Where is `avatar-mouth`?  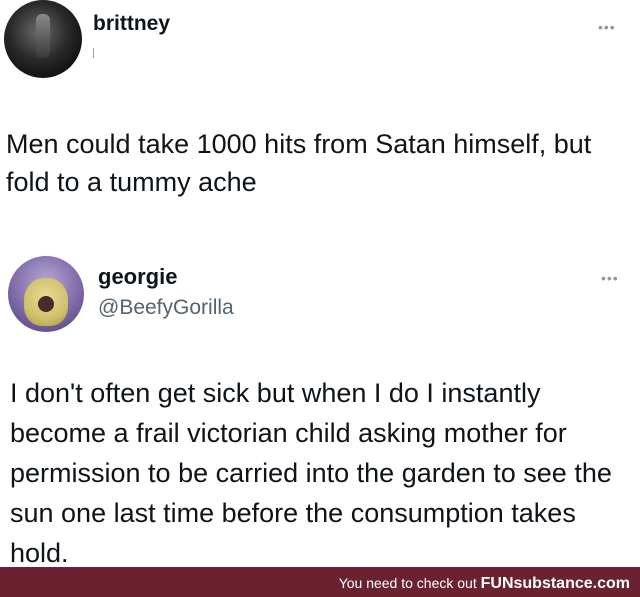
avatar-mouth is located at coordinates (46, 304).